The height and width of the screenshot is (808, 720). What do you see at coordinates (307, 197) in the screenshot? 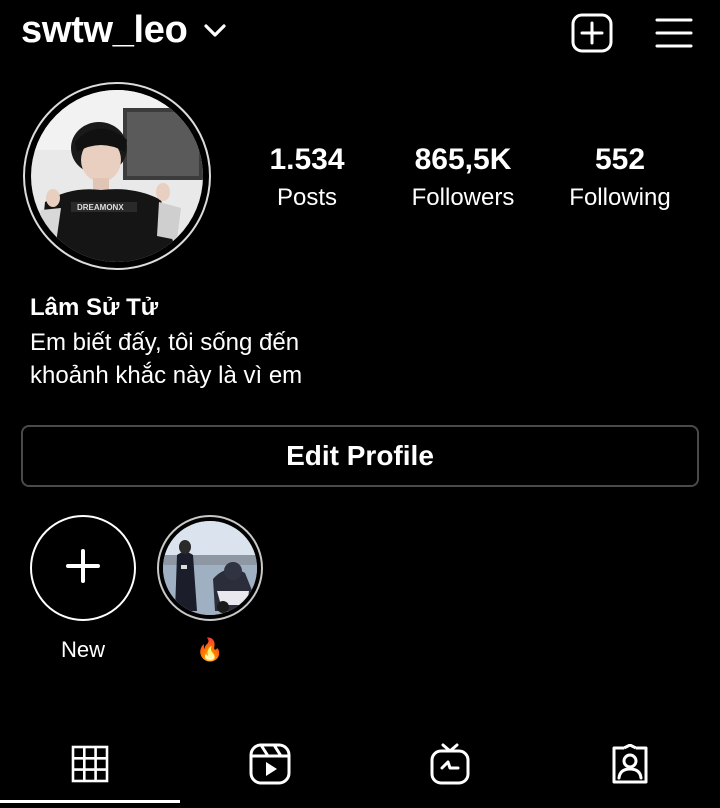
I see `posts-label: Posts` at bounding box center [307, 197].